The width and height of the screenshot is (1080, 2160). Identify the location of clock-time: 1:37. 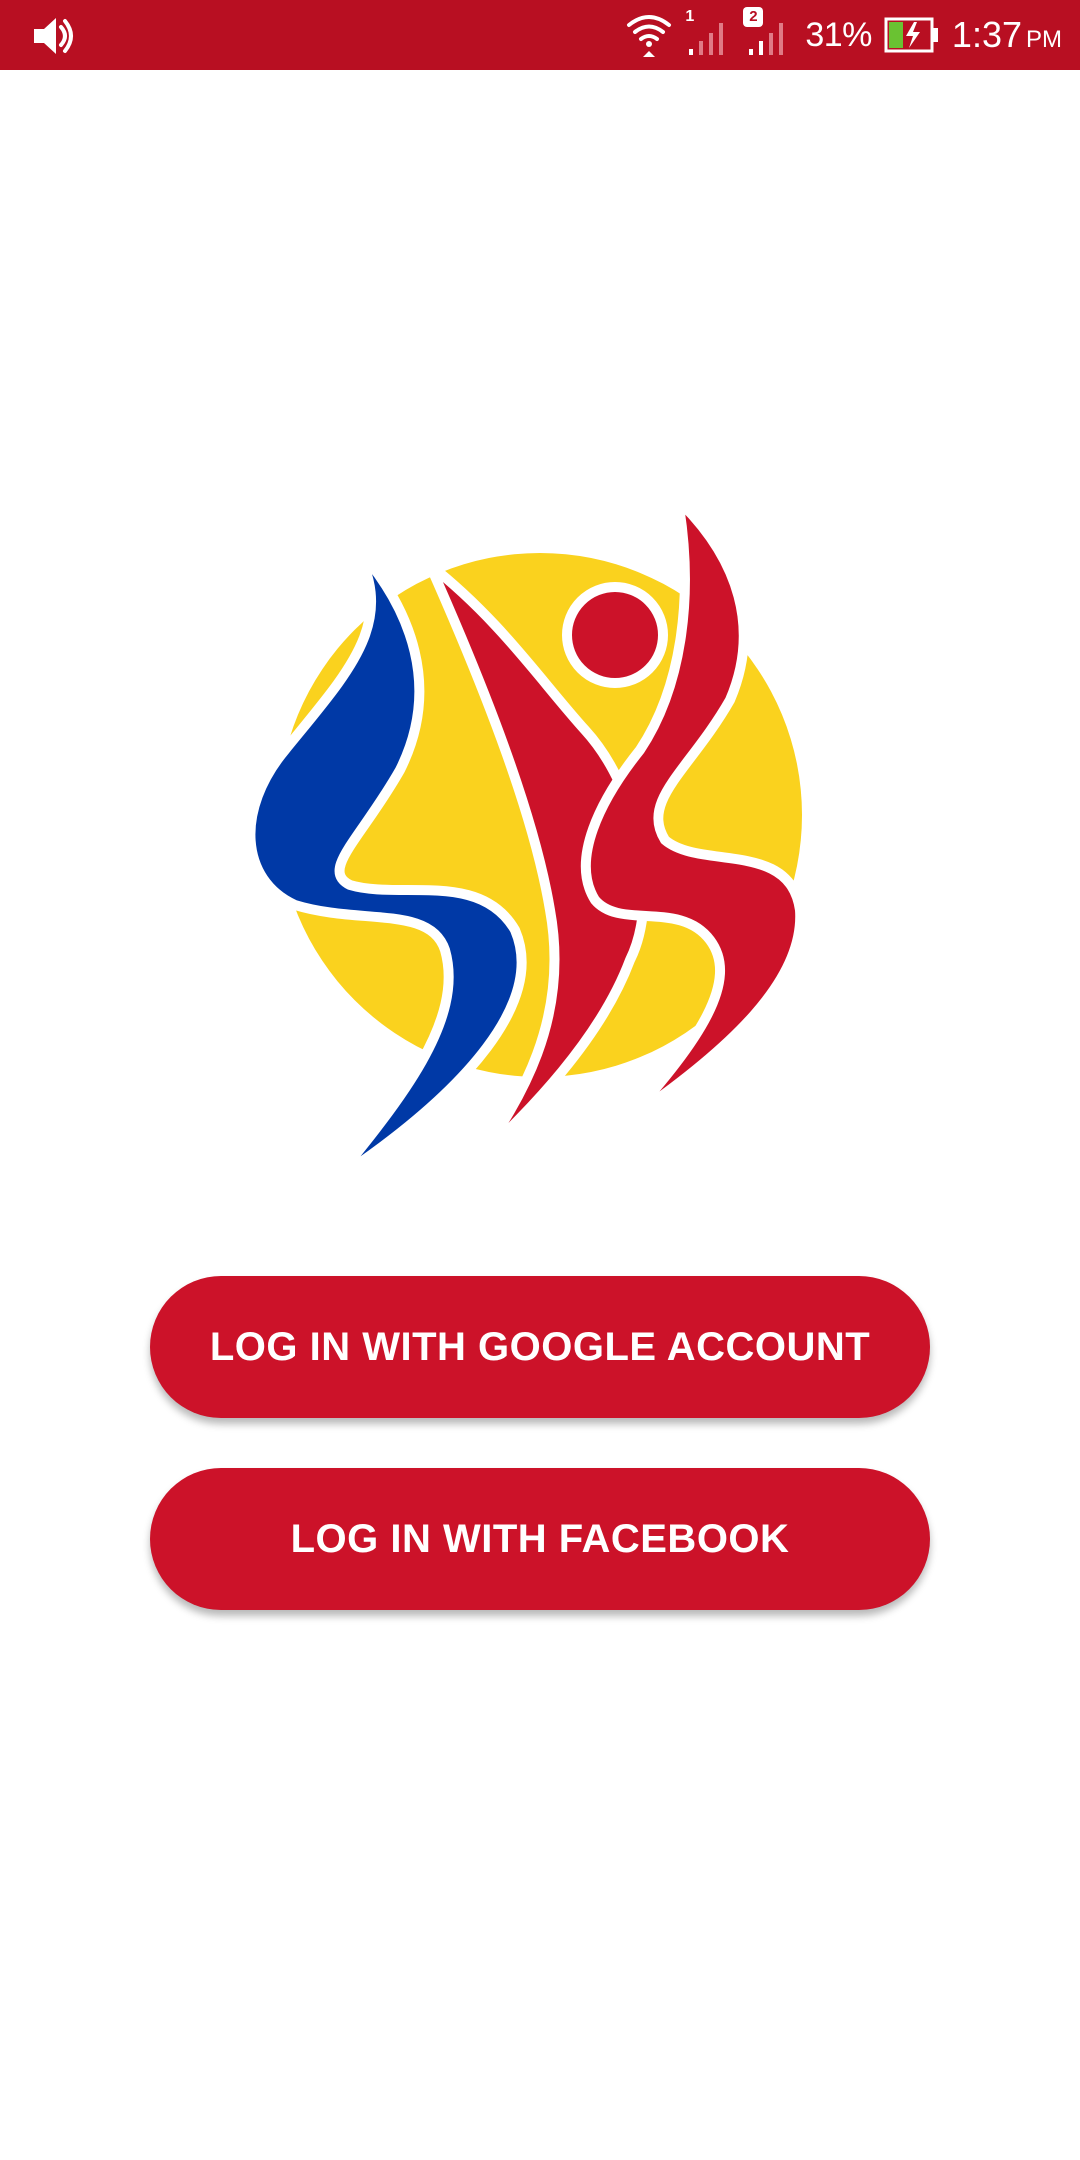
(986, 34).